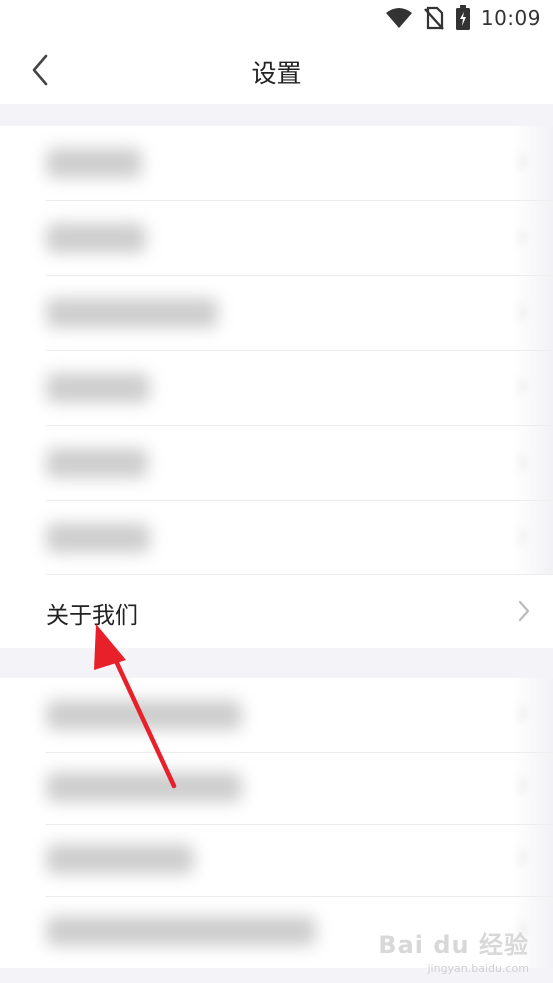 The height and width of the screenshot is (983, 553). I want to click on about-us-row: 关于我们, so click(276, 611).